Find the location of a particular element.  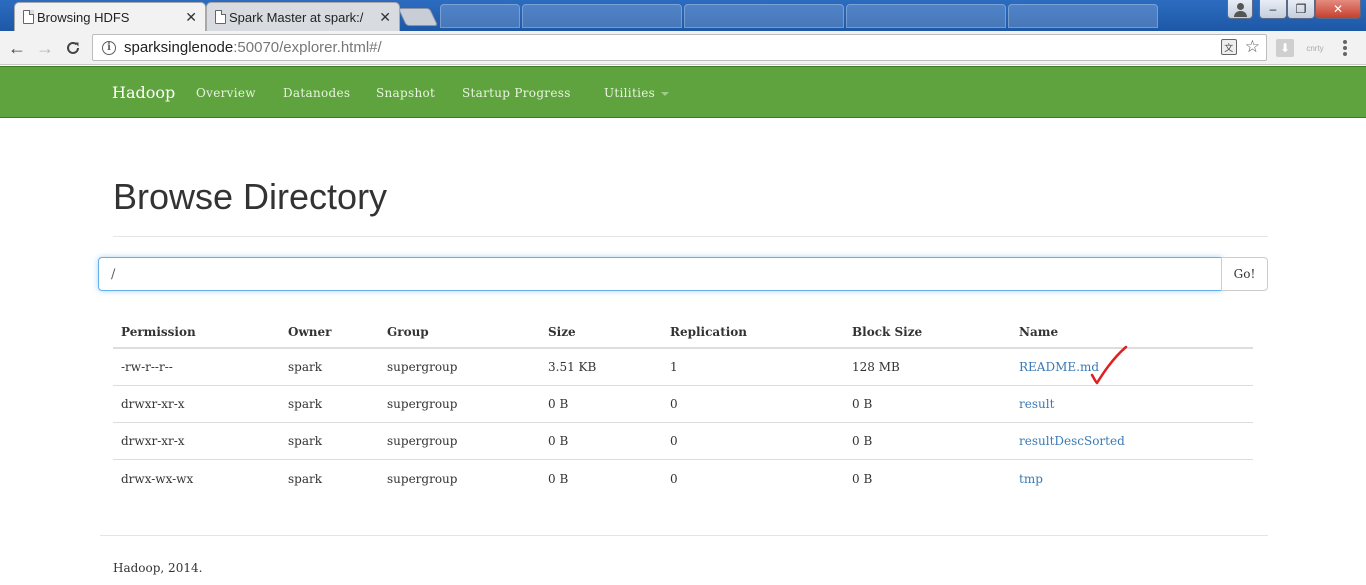

dir-link-tmp: tmp is located at coordinates (1031, 478).